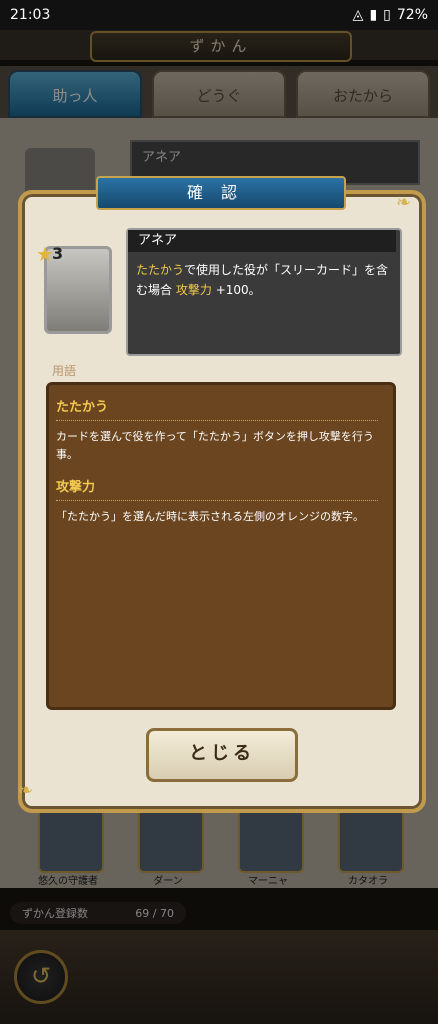  I want to click on wifi-icon: ◬, so click(358, 15).